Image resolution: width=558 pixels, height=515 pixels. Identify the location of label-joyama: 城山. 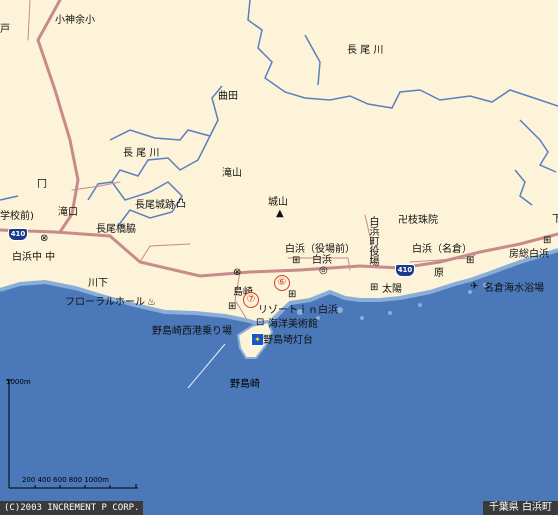
(278, 202).